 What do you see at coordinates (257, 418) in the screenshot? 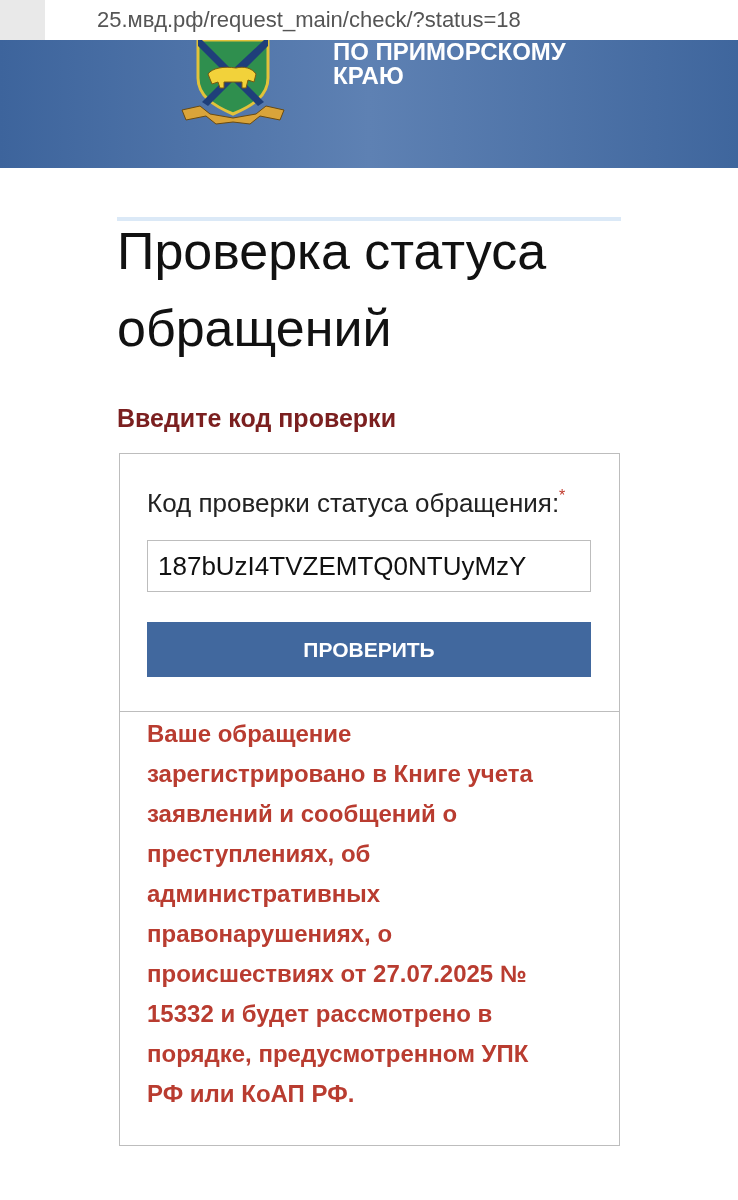
I see `section-heading: Введите код проверки` at bounding box center [257, 418].